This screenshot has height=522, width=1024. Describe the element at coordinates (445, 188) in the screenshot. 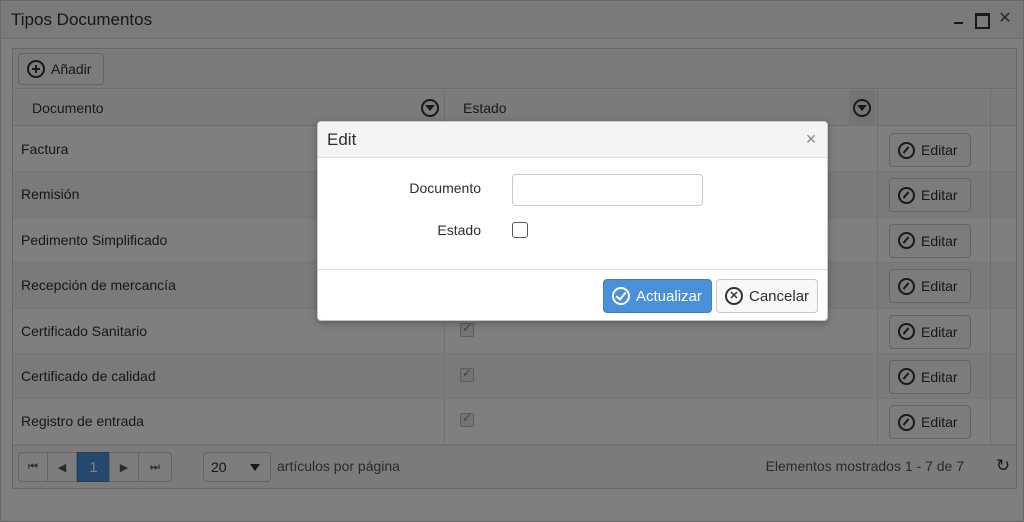

I see `documento-label: Documento` at that location.